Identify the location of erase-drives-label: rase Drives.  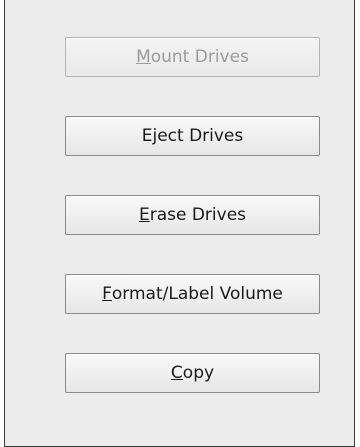
(198, 215).